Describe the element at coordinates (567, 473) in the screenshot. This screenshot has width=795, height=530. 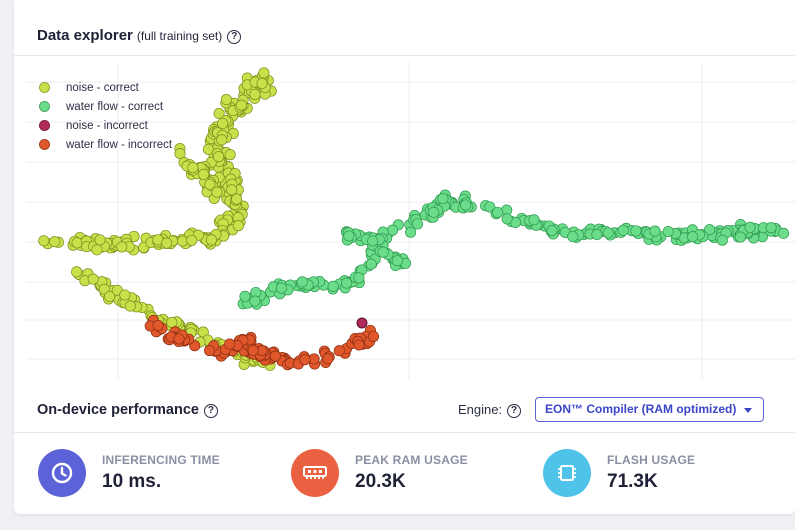
I see `flash-chip-icon` at that location.